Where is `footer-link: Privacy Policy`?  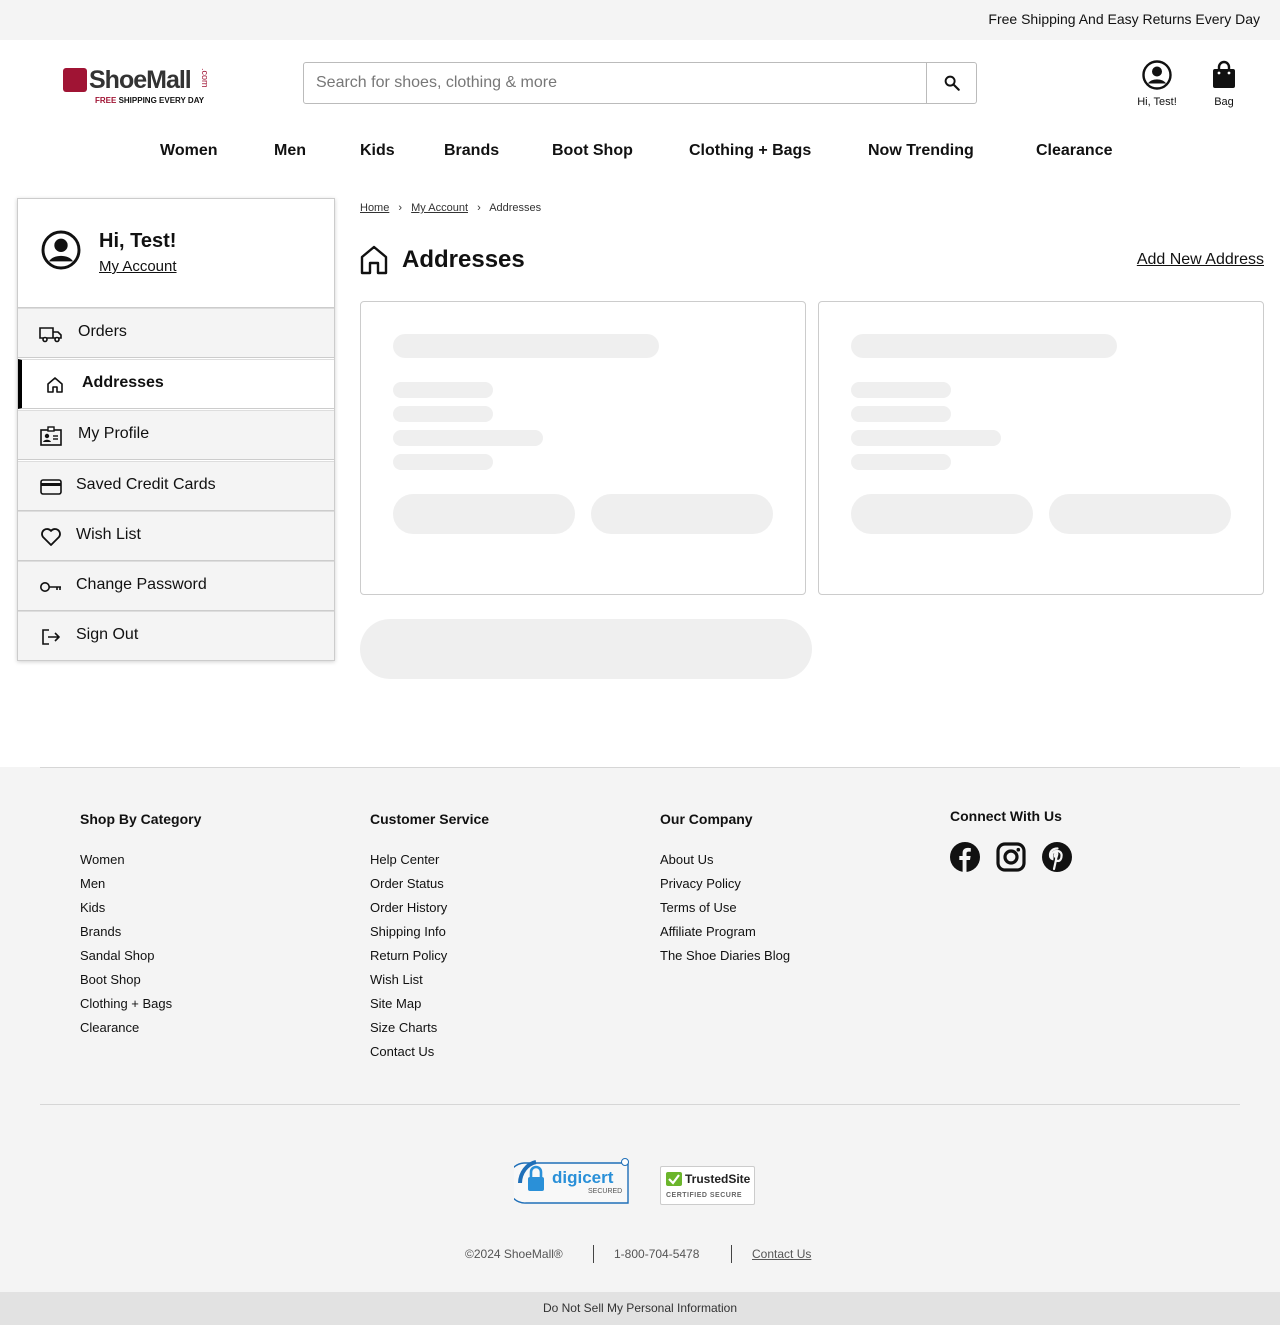 footer-link: Privacy Policy is located at coordinates (725, 884).